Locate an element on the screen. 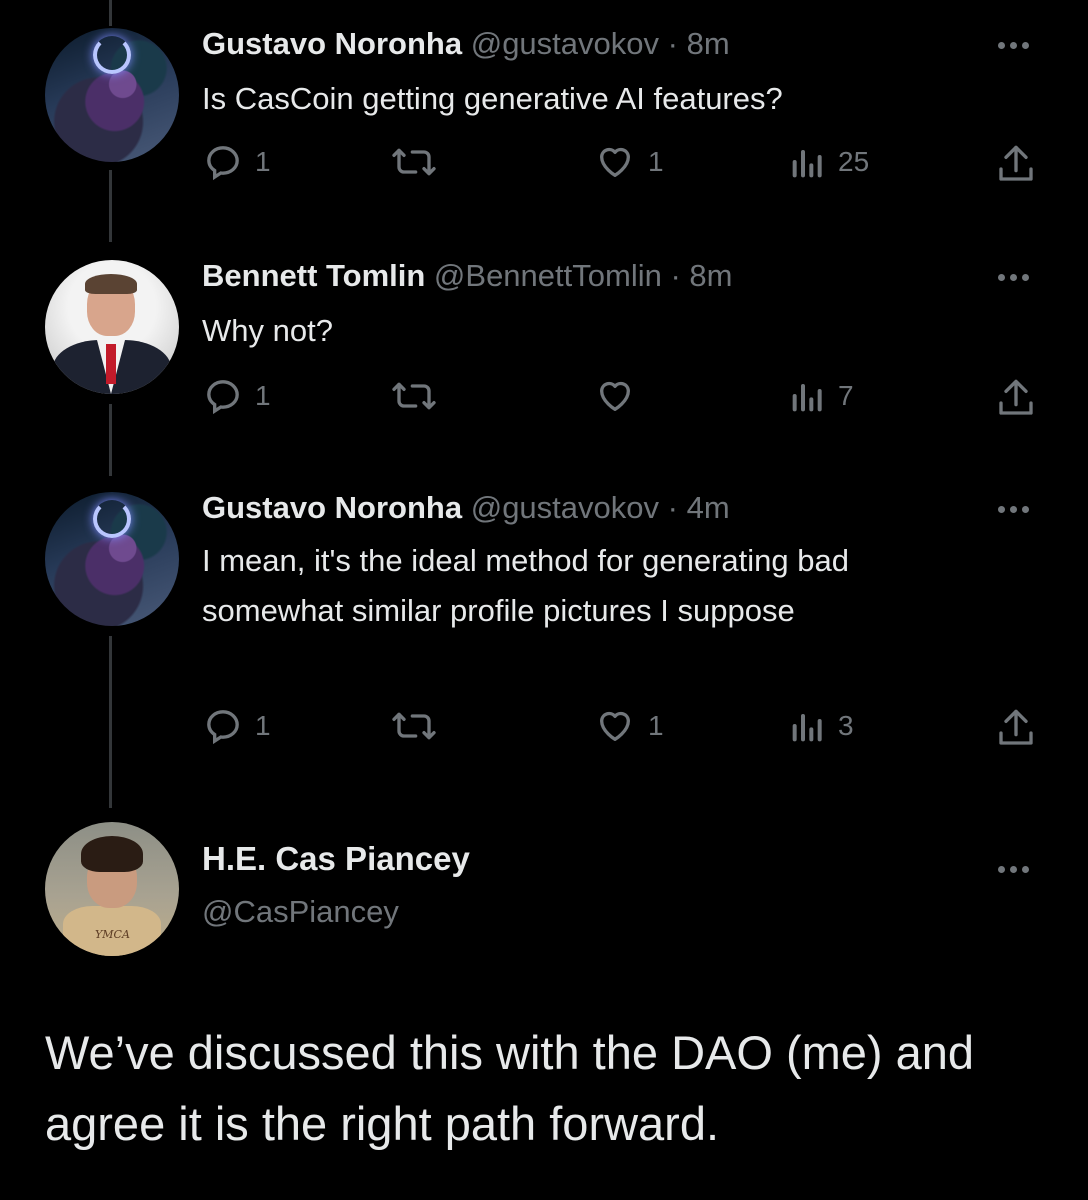 The image size is (1088, 1200). author-name: H.E. Cas Piancey is located at coordinates (336, 859).